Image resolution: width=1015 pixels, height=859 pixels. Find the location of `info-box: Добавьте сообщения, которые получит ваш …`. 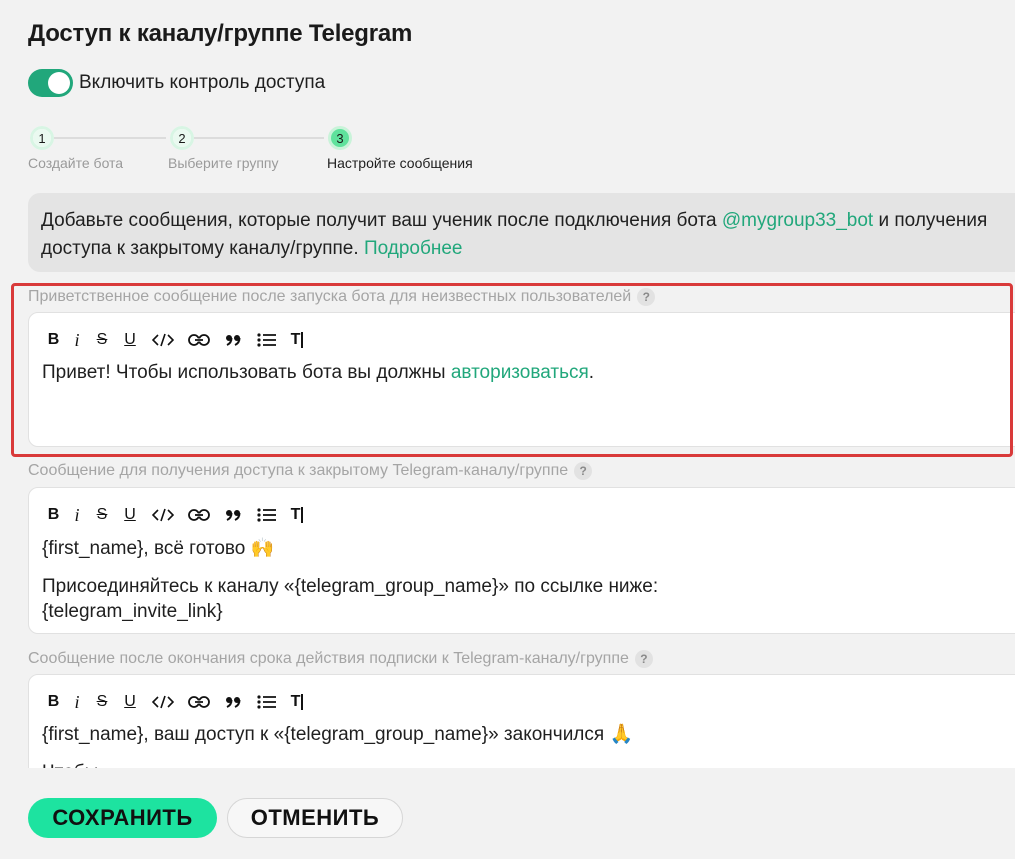

info-box: Добавьте сообщения, которые получит ваш … is located at coordinates (521, 232).